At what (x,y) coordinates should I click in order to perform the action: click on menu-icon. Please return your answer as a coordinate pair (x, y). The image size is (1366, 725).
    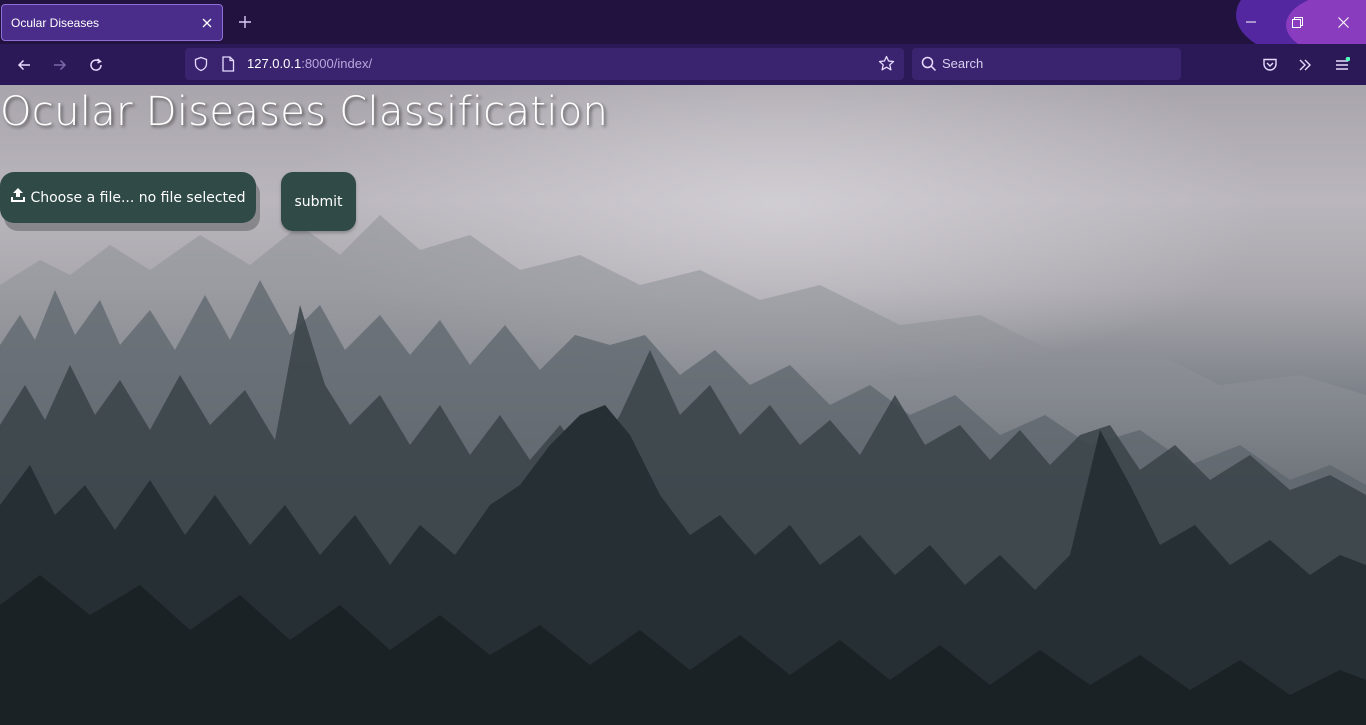
    Looking at the image, I should click on (1342, 65).